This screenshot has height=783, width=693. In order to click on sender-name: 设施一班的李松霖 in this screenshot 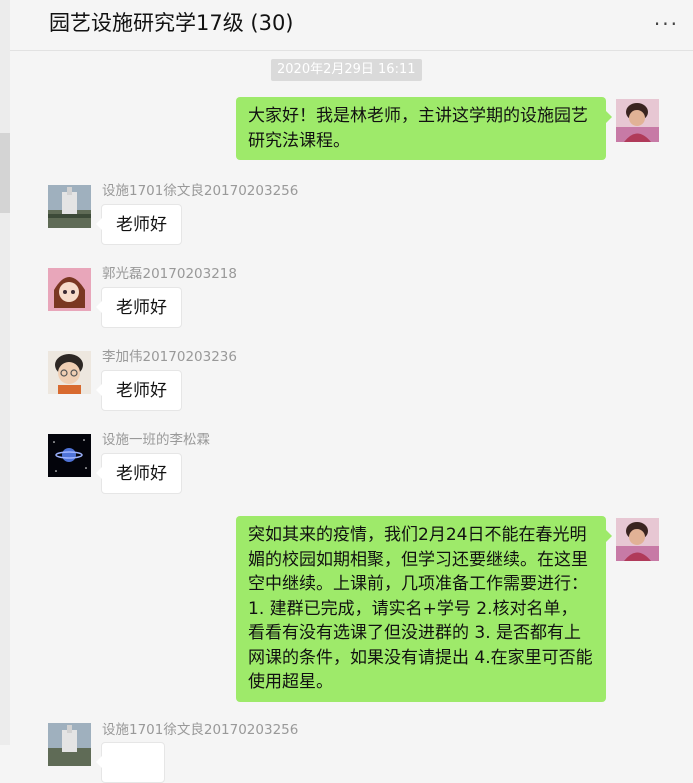, I will do `click(156, 440)`.